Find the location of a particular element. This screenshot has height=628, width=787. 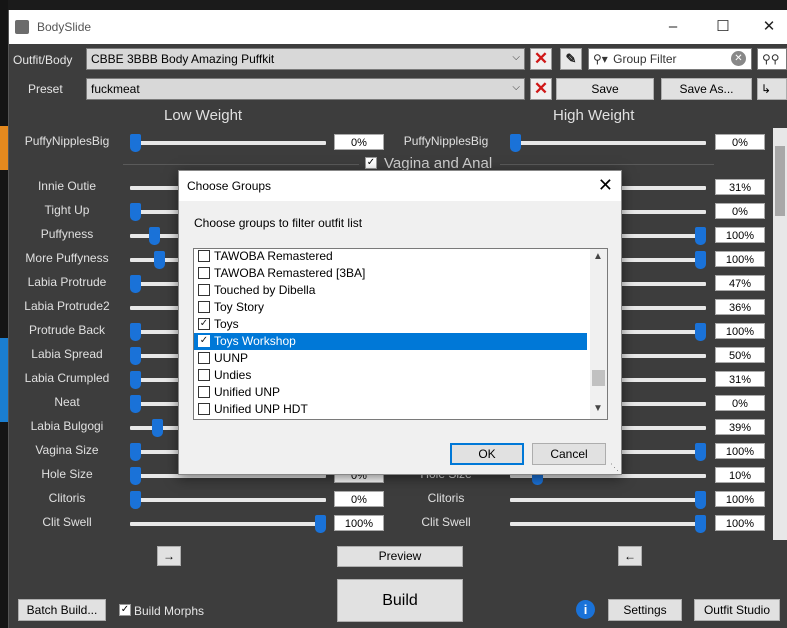

slider-scrollbar is located at coordinates (780, 334).